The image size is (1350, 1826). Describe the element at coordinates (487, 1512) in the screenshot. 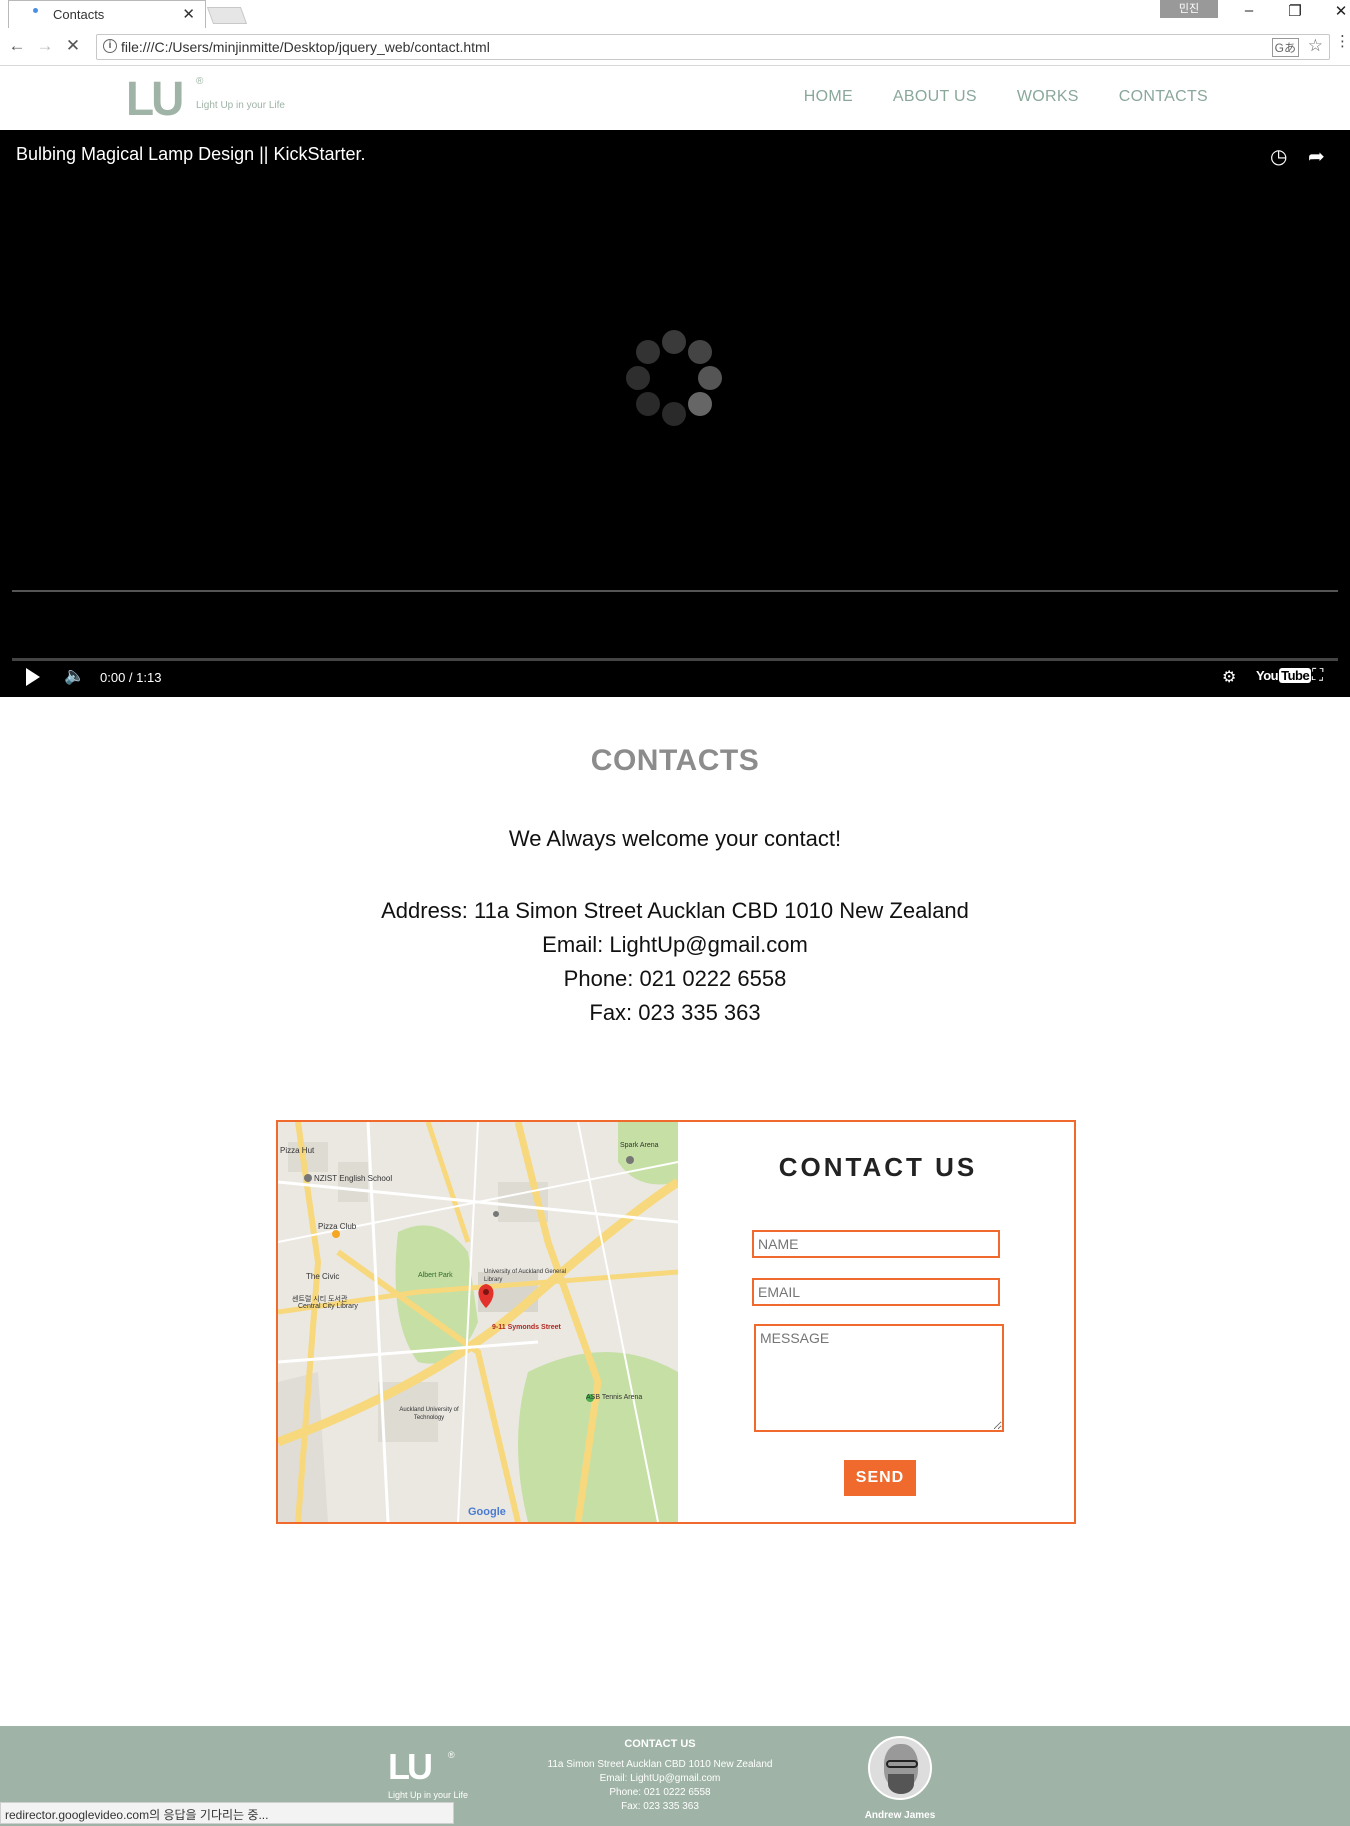

I see `google-logo: Google` at that location.